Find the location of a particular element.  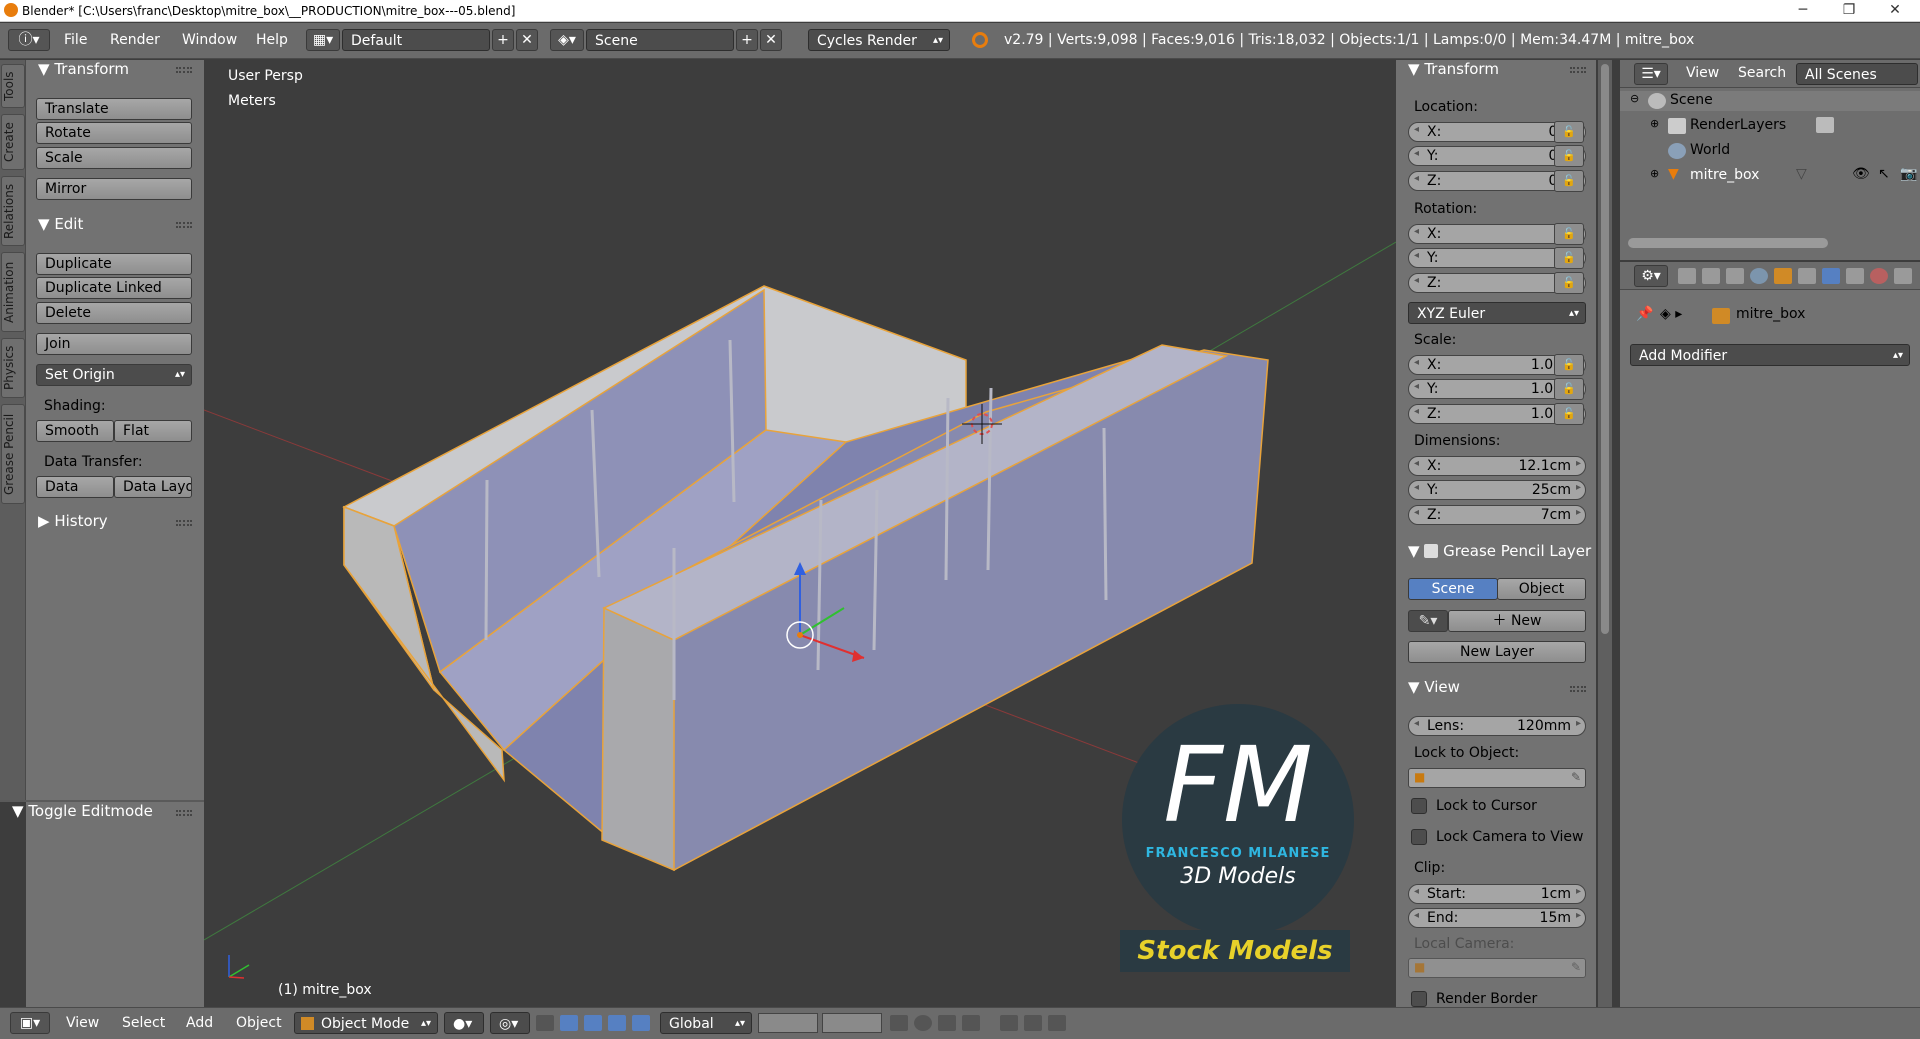

data-button: Data is located at coordinates (75, 487).